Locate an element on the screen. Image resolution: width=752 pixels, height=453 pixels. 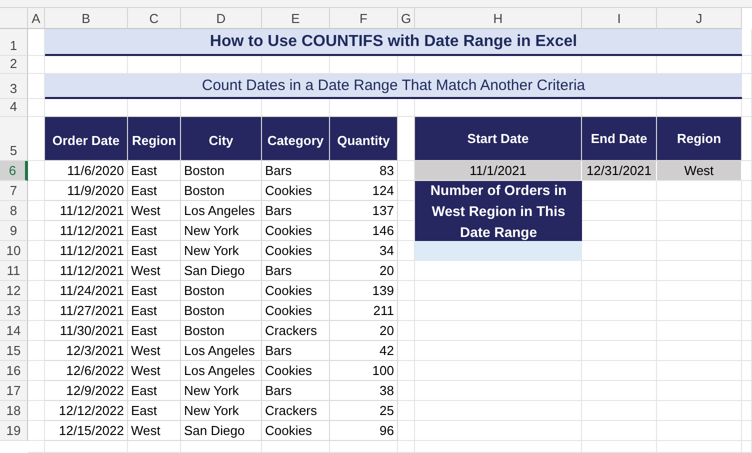
result-cell is located at coordinates (498, 251).